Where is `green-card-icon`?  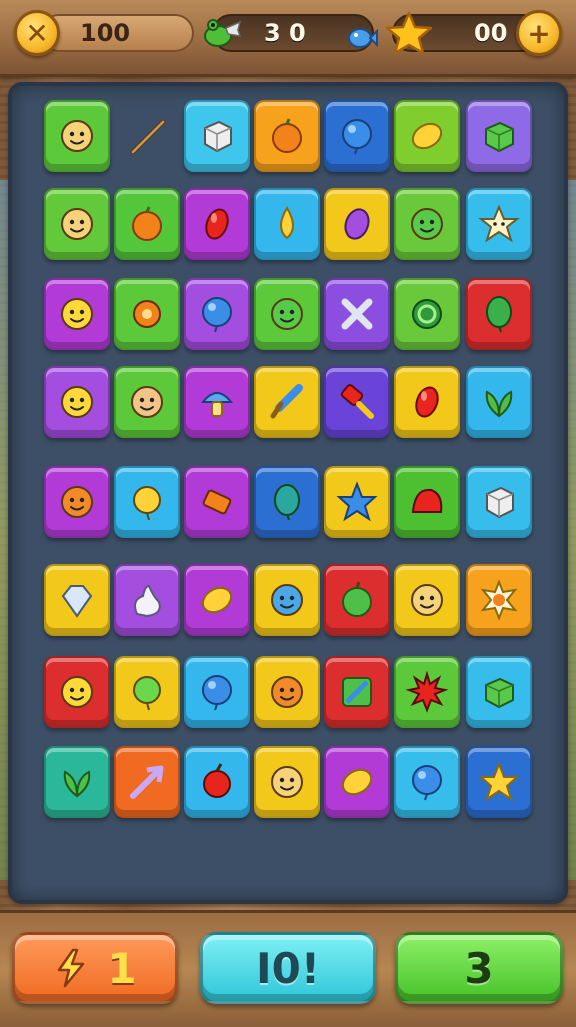 green-card-icon is located at coordinates (357, 692).